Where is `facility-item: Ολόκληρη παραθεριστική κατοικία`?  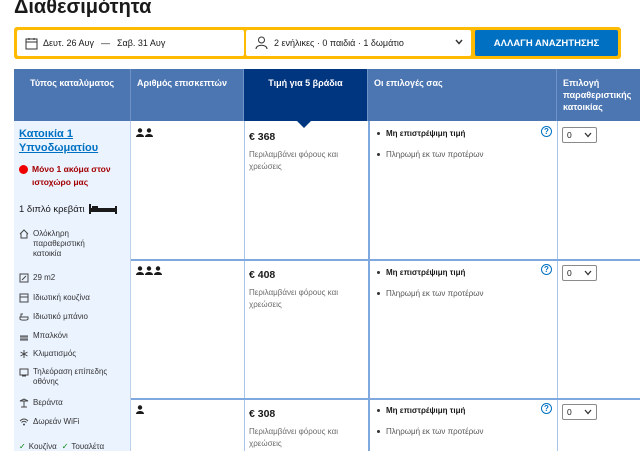 facility-item: Ολόκληρη παραθεριστική κατοικία is located at coordinates (73, 244).